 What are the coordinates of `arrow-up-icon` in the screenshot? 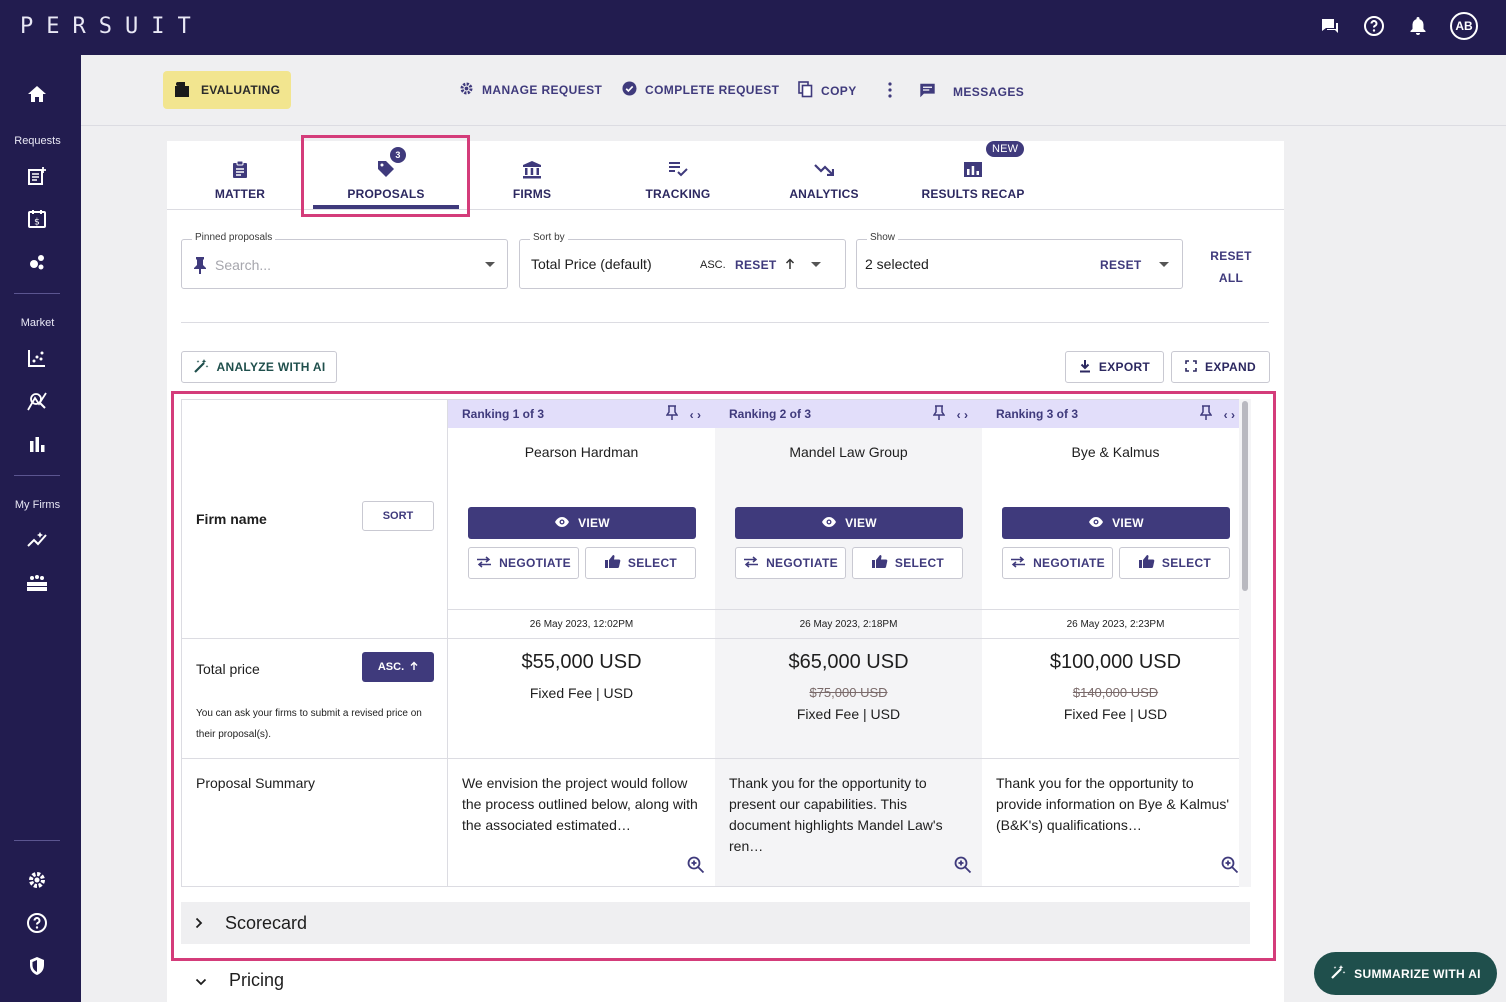 It's located at (790, 266).